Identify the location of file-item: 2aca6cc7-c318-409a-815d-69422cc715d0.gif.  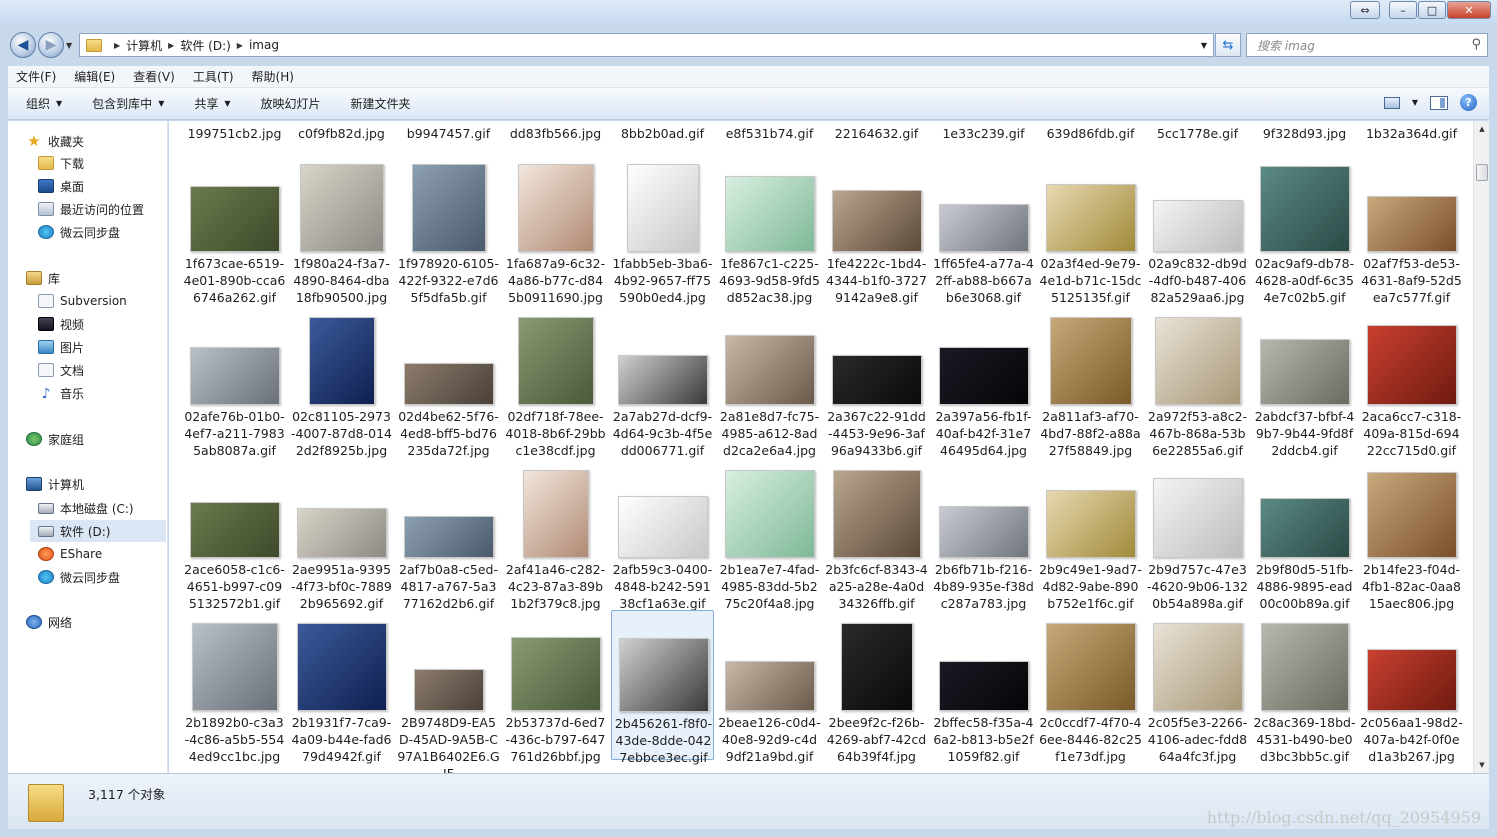
(1411, 381).